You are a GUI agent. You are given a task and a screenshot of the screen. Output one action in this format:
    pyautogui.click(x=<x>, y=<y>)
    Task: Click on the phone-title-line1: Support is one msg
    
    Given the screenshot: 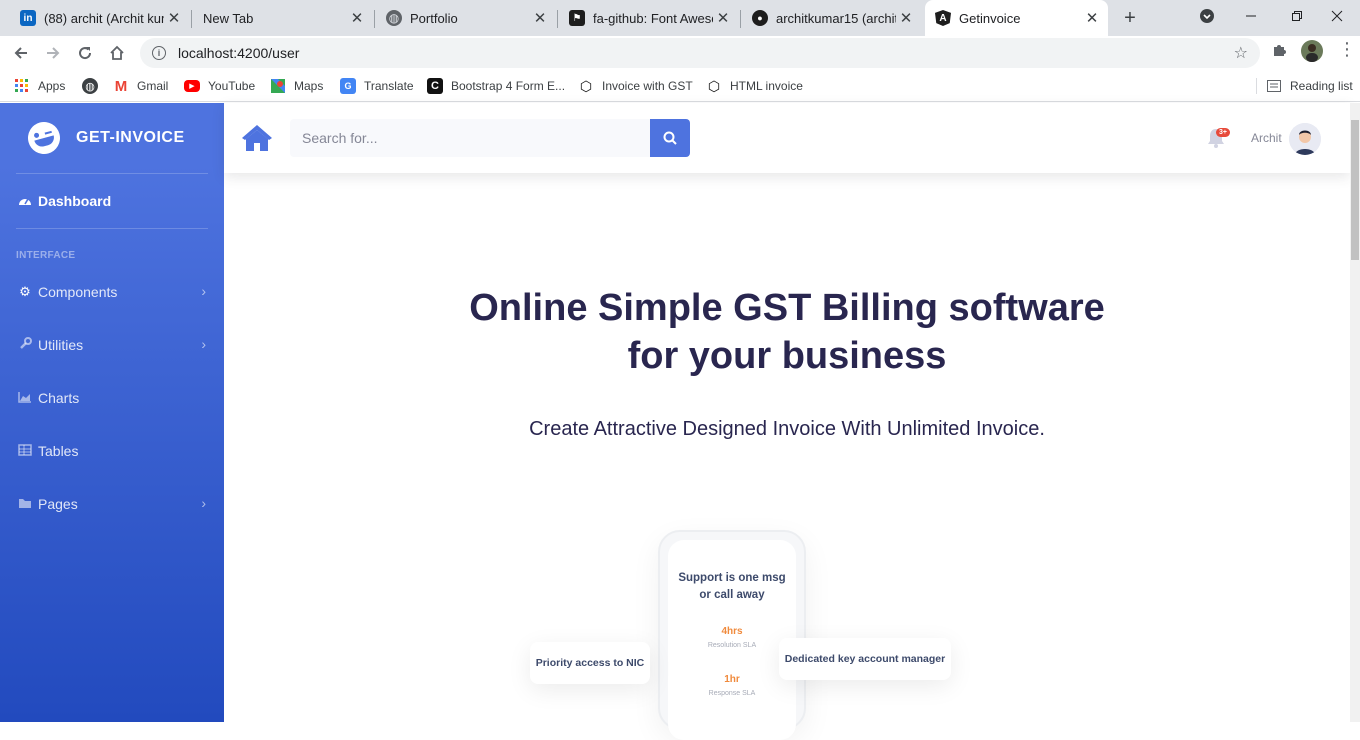 What is the action you would take?
    pyautogui.click(x=732, y=578)
    